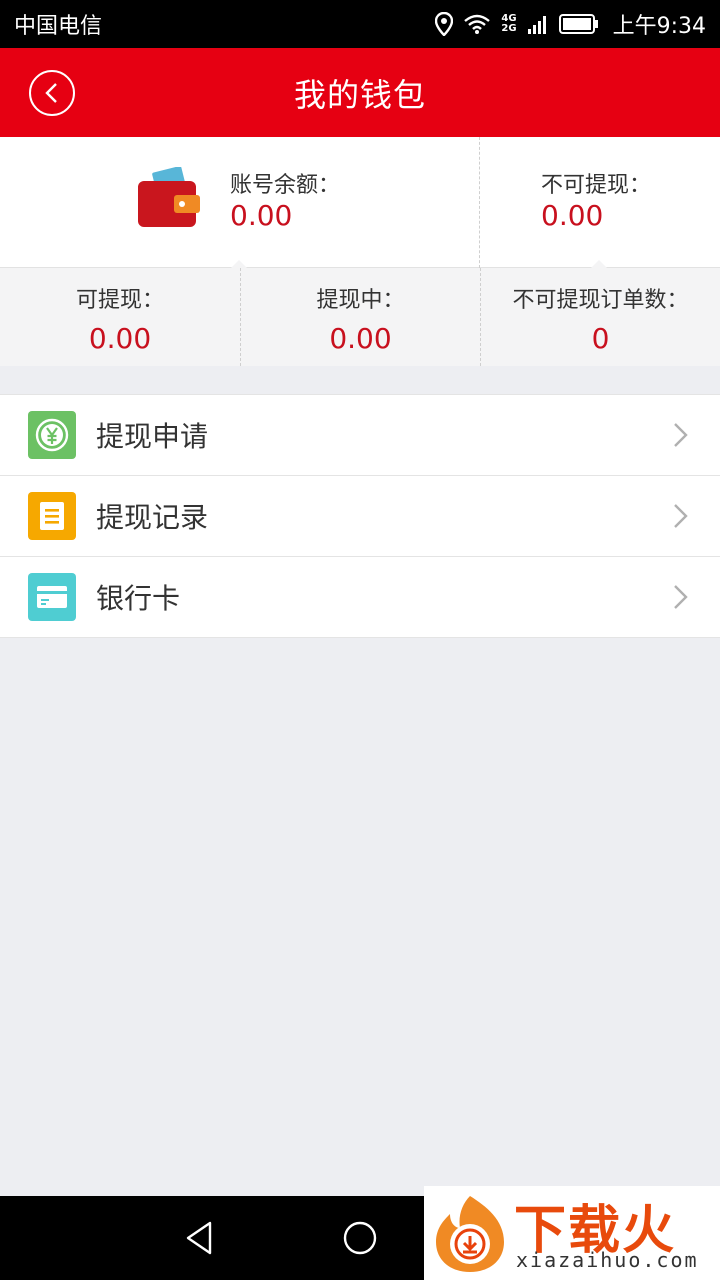 This screenshot has width=720, height=1280. What do you see at coordinates (578, 24) in the screenshot?
I see `battery-icon` at bounding box center [578, 24].